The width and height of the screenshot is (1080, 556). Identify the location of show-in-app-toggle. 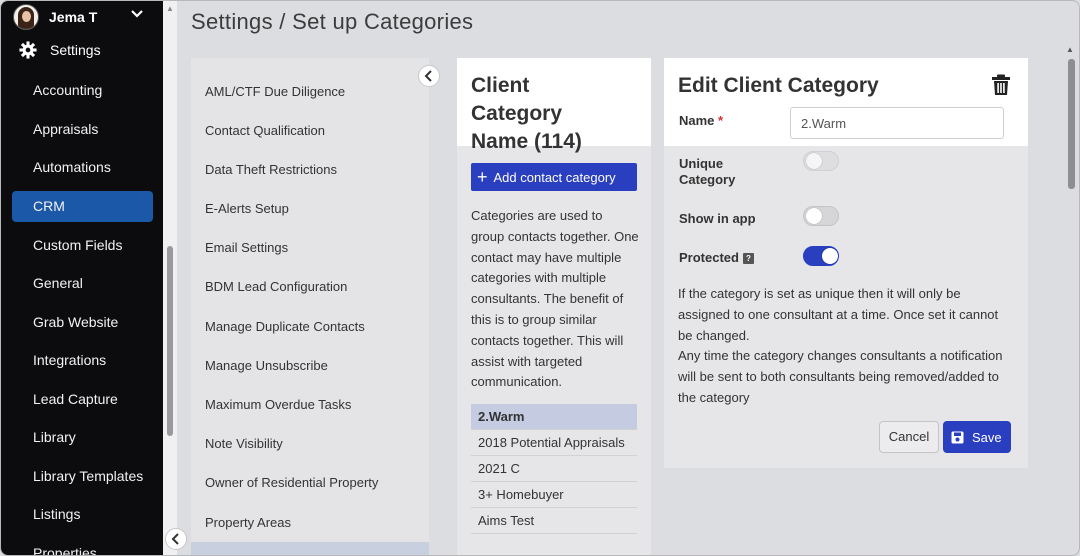
(821, 216).